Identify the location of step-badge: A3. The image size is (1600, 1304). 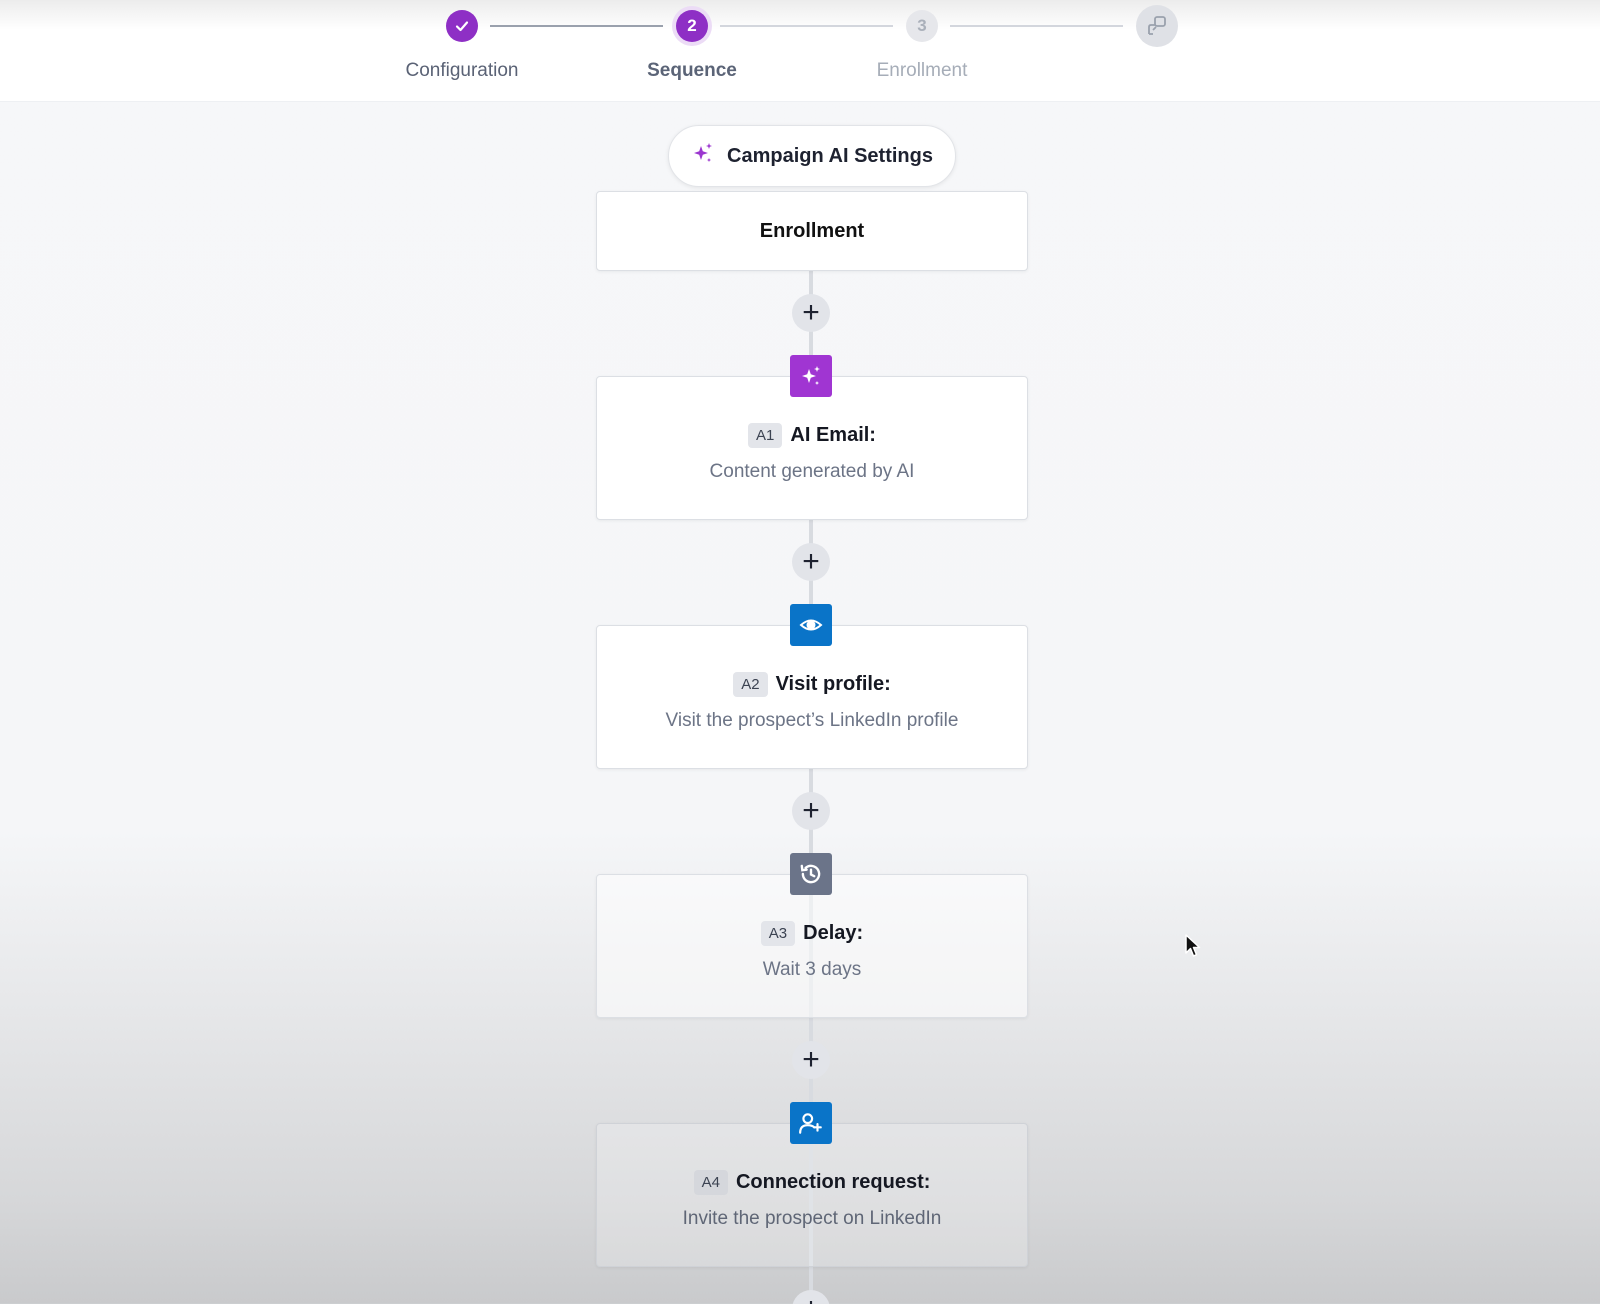
(778, 933).